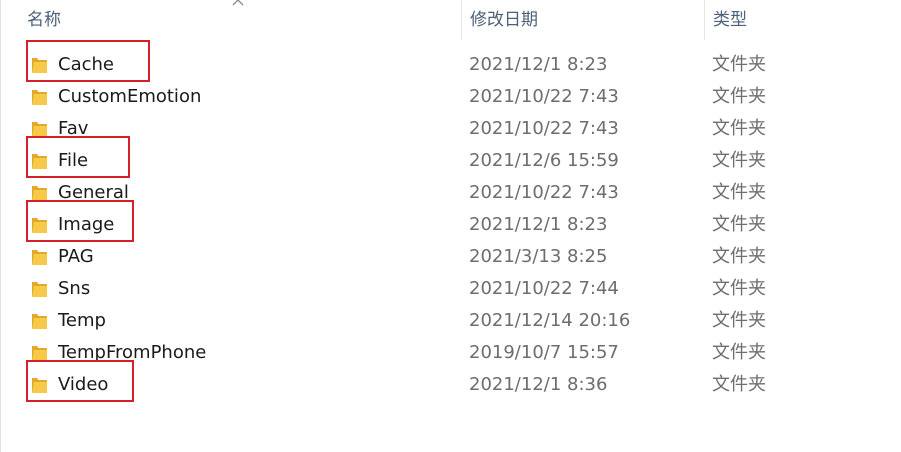 This screenshot has width=901, height=452. What do you see at coordinates (76, 257) in the screenshot?
I see `file-name: PAG` at bounding box center [76, 257].